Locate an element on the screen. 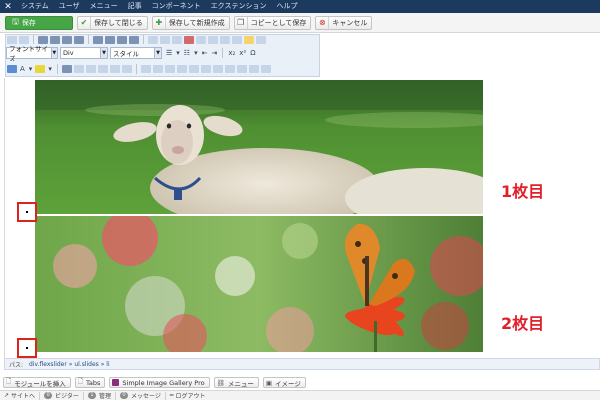 The height and width of the screenshot is (400, 600). underline-icon is located at coordinates (67, 39).